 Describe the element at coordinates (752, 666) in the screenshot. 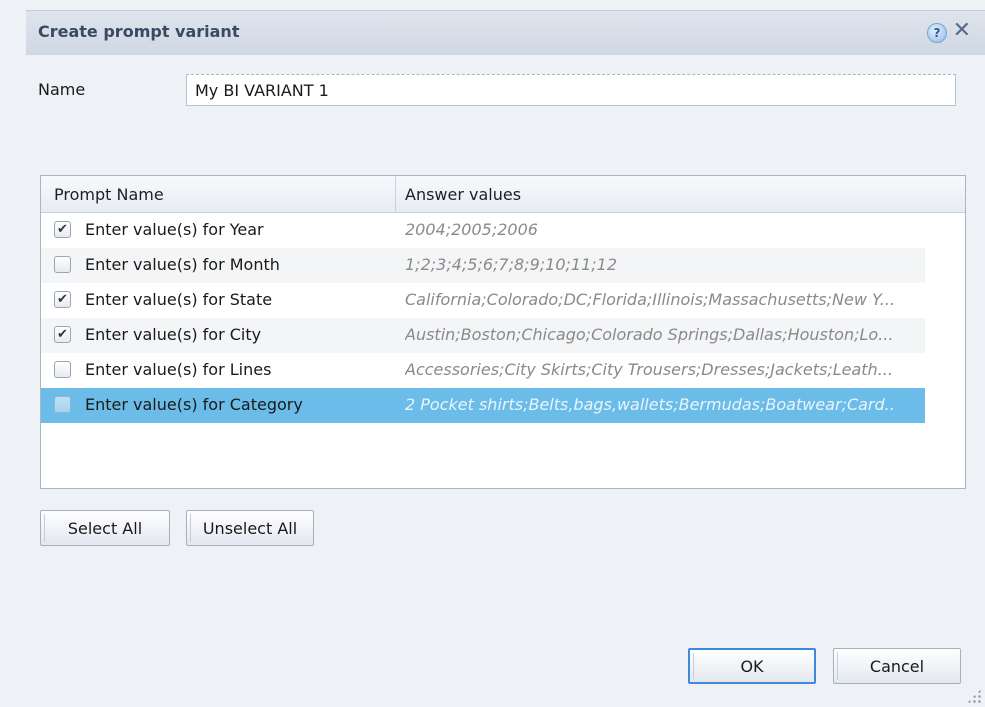

I see `ok-button: OK` at that location.